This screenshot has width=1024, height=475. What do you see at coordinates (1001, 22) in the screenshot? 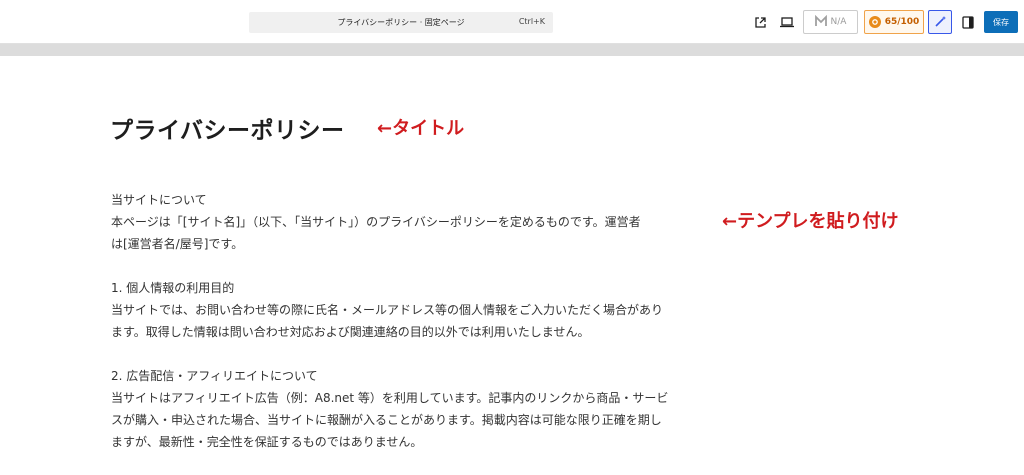
I see `save-button: 保存` at bounding box center [1001, 22].